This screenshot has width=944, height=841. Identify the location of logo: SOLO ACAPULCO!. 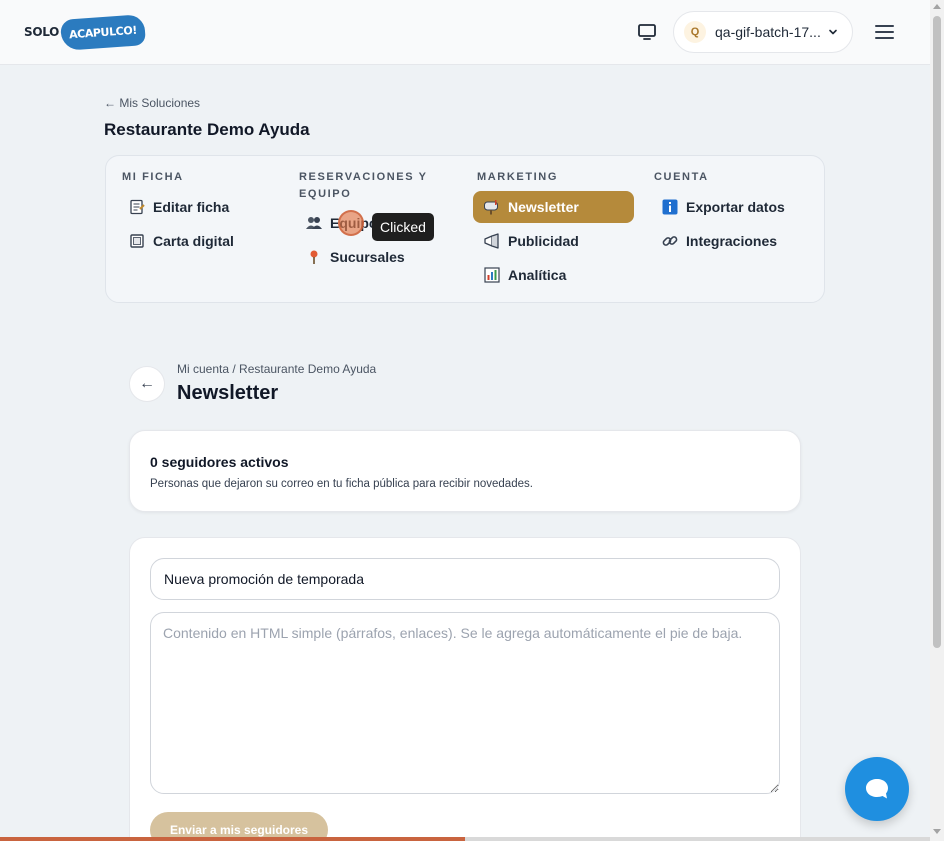
(85, 32).